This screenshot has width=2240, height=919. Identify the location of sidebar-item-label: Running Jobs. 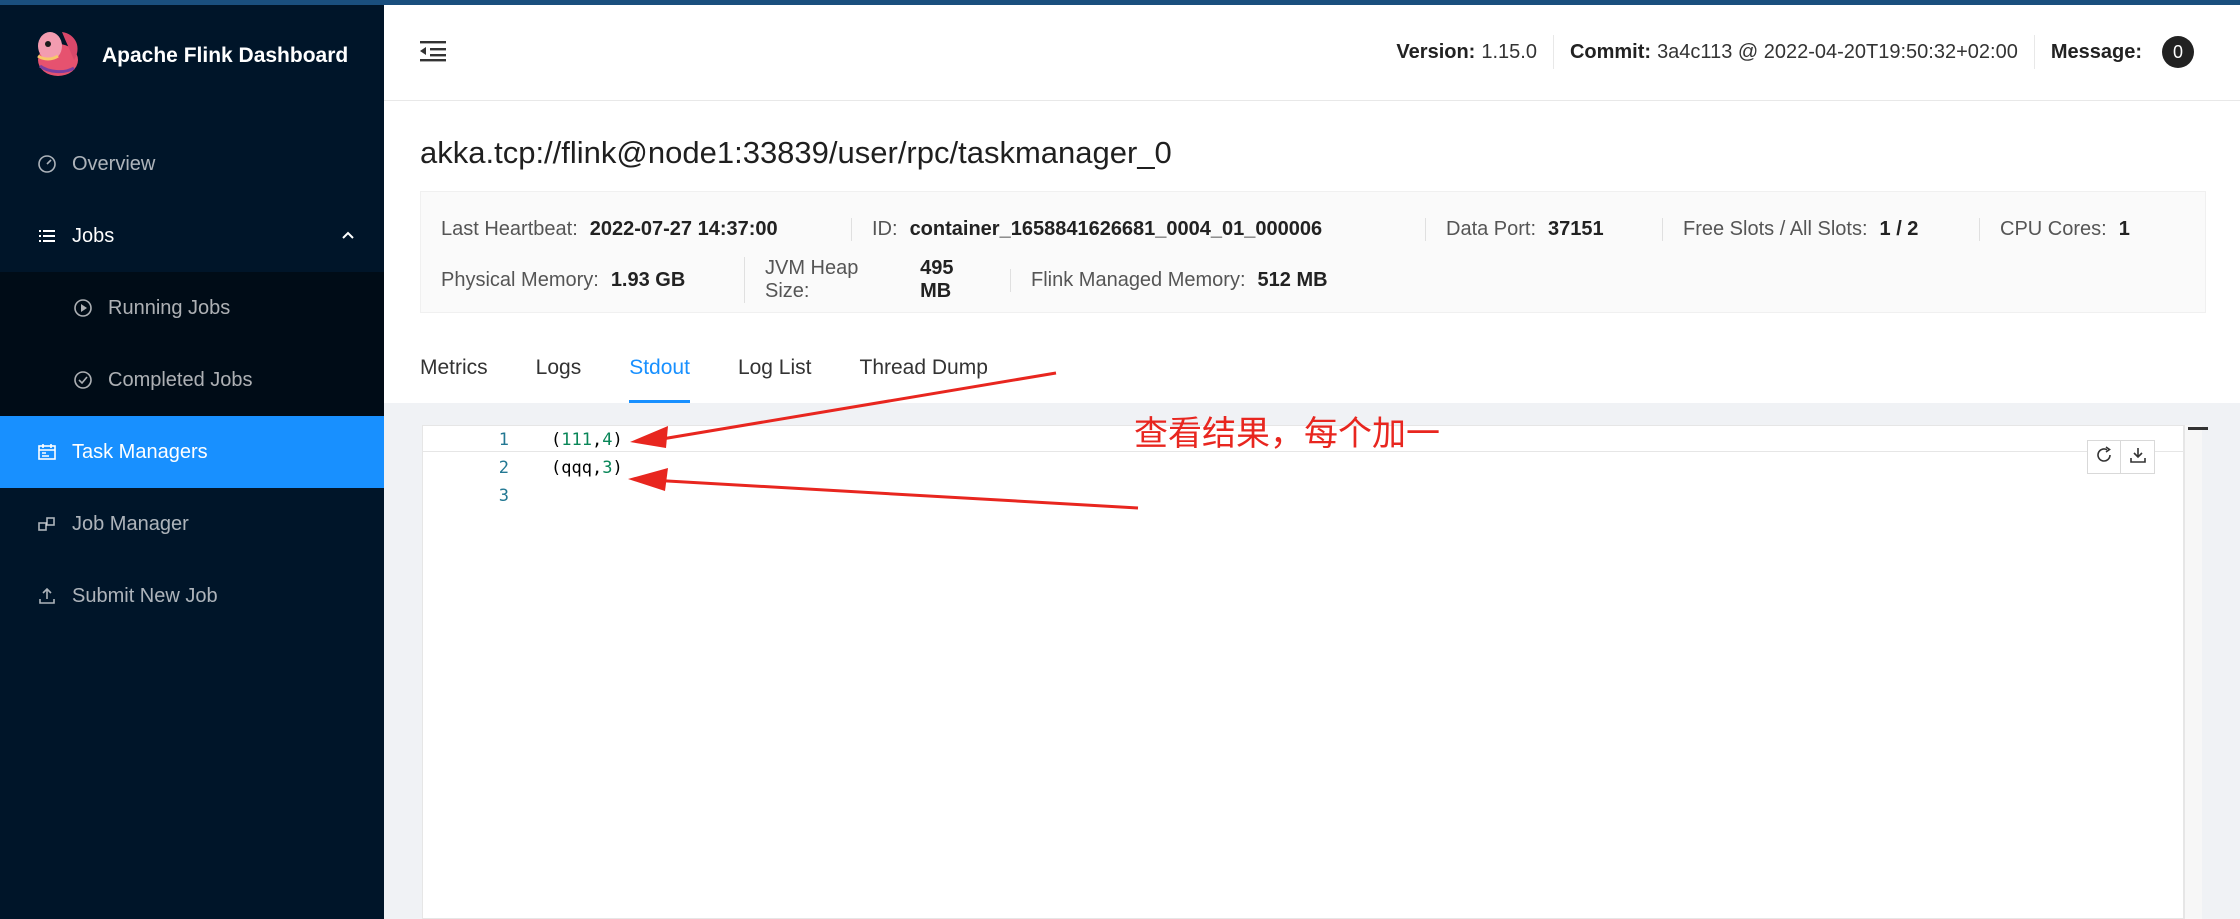
(169, 307).